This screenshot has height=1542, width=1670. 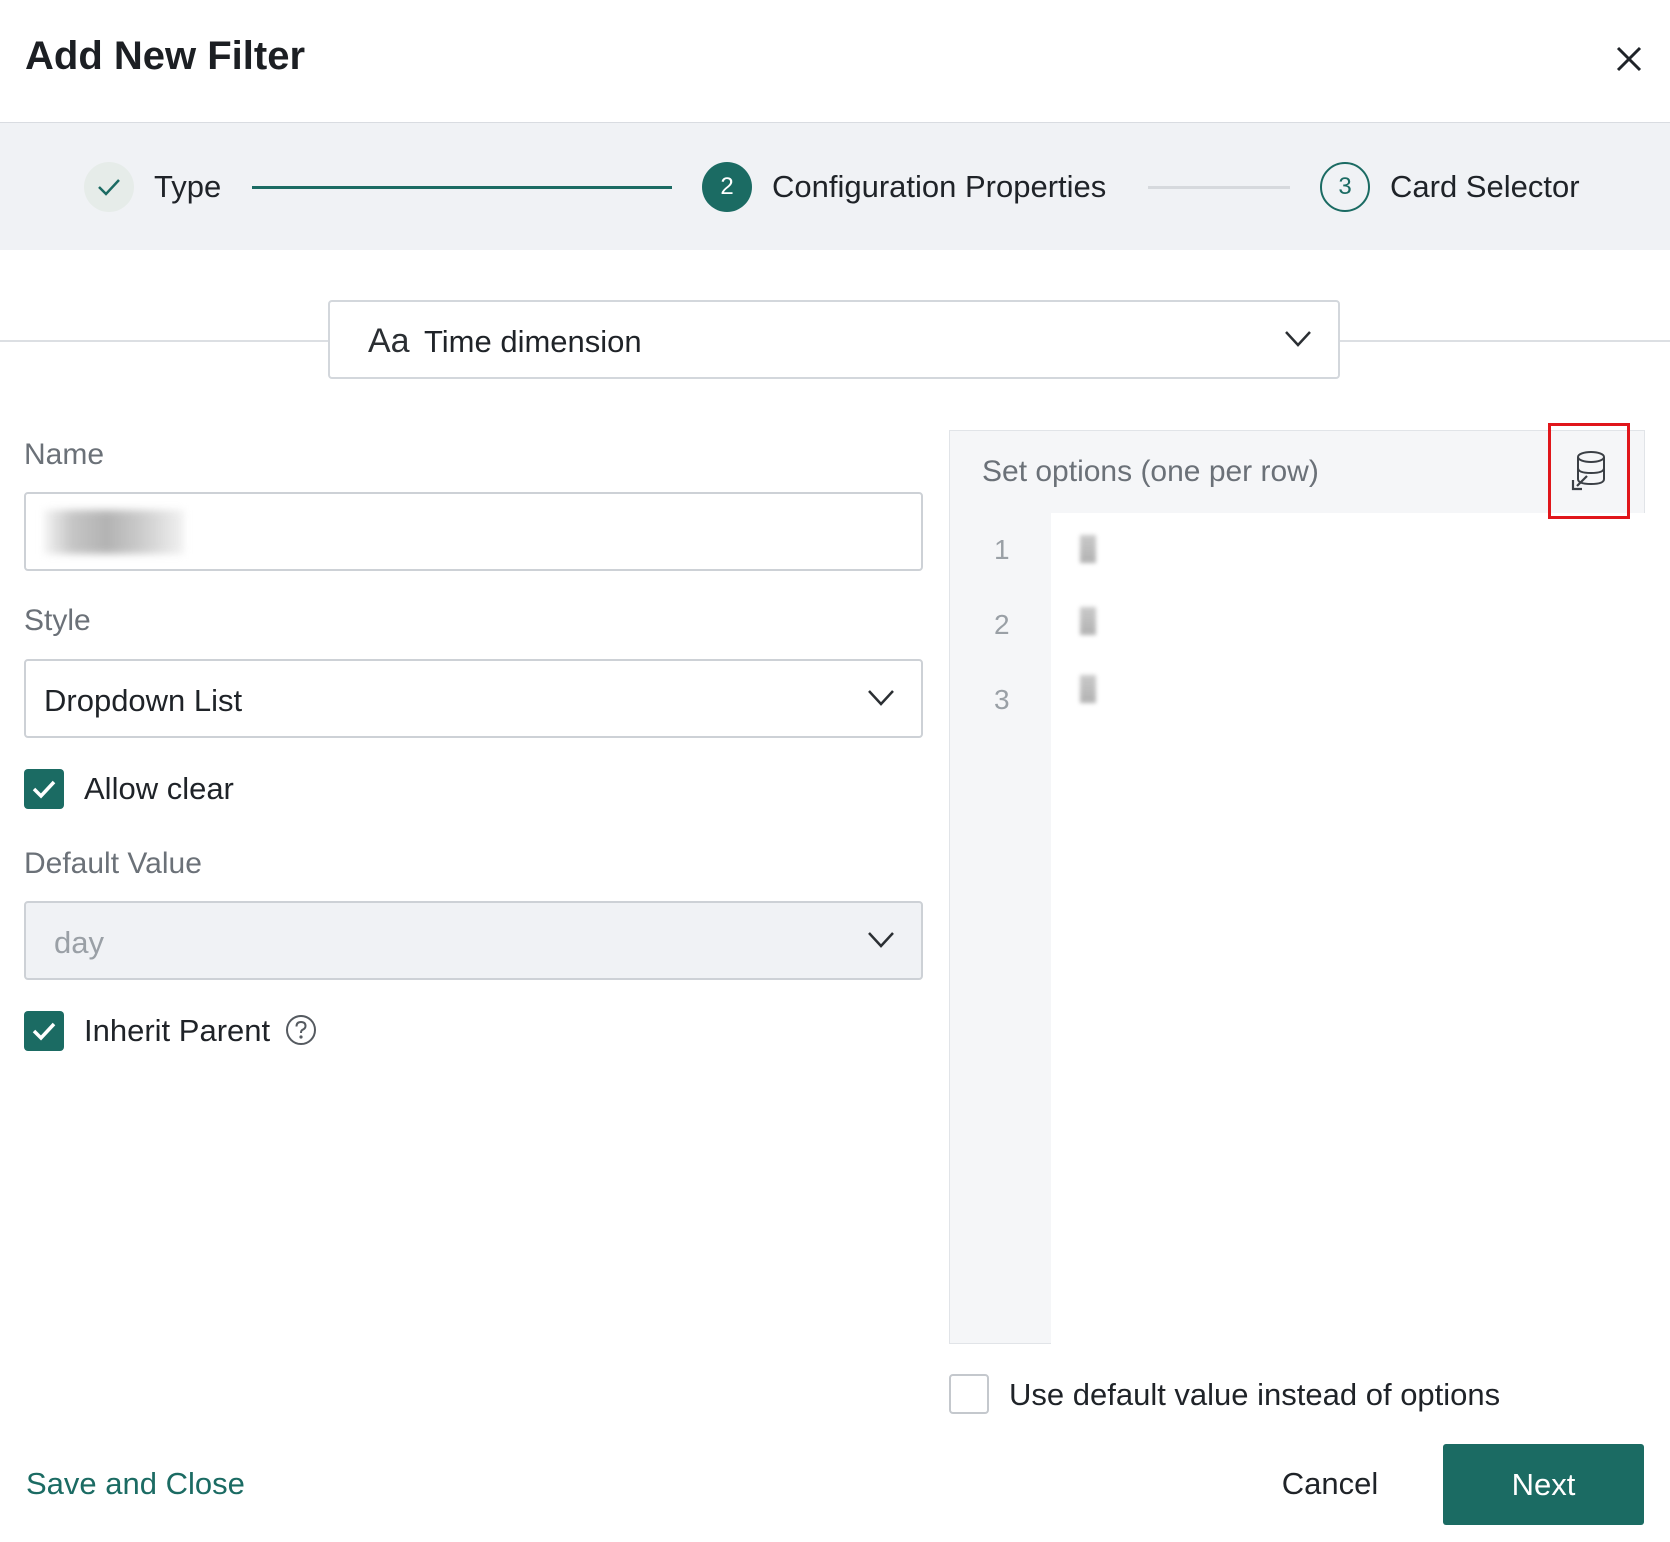 I want to click on close-button, so click(x=1629, y=59).